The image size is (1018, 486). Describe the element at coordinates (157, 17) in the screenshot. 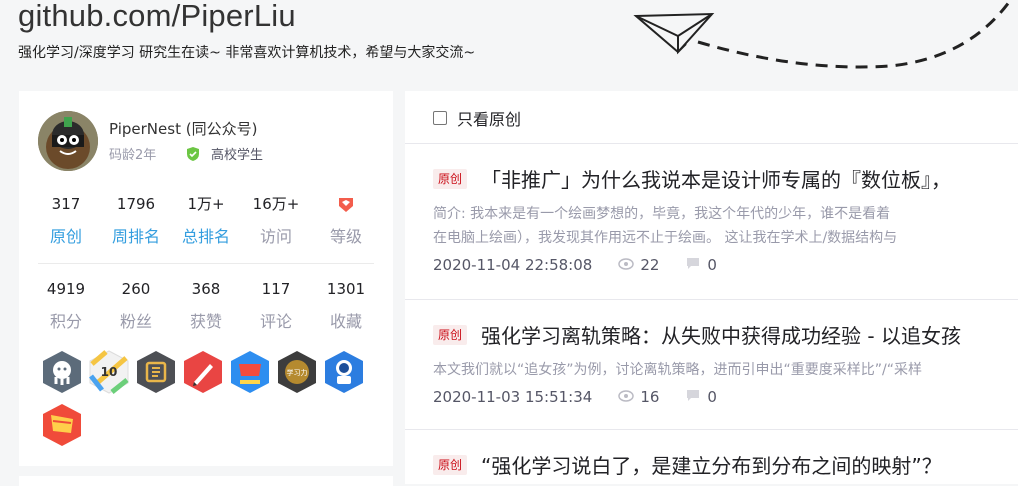

I see `site-title: github.com/PiperLiu` at that location.